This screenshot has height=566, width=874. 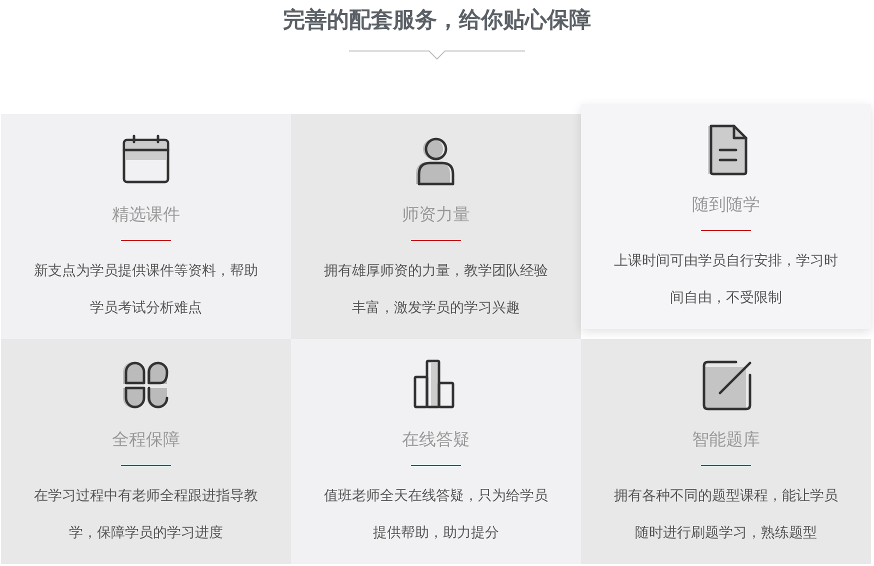 I want to click on card-description: 拥有各种不同的题型课程，能让学员随时进行刷题学习，熟练题型, so click(x=726, y=515).